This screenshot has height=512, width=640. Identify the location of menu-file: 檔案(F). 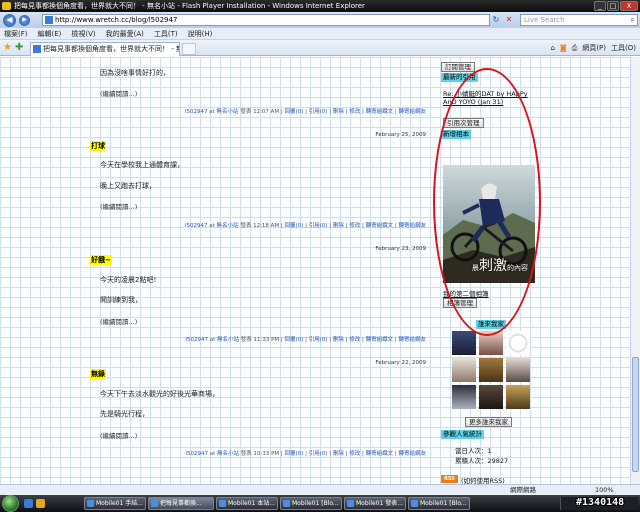
(16, 33).